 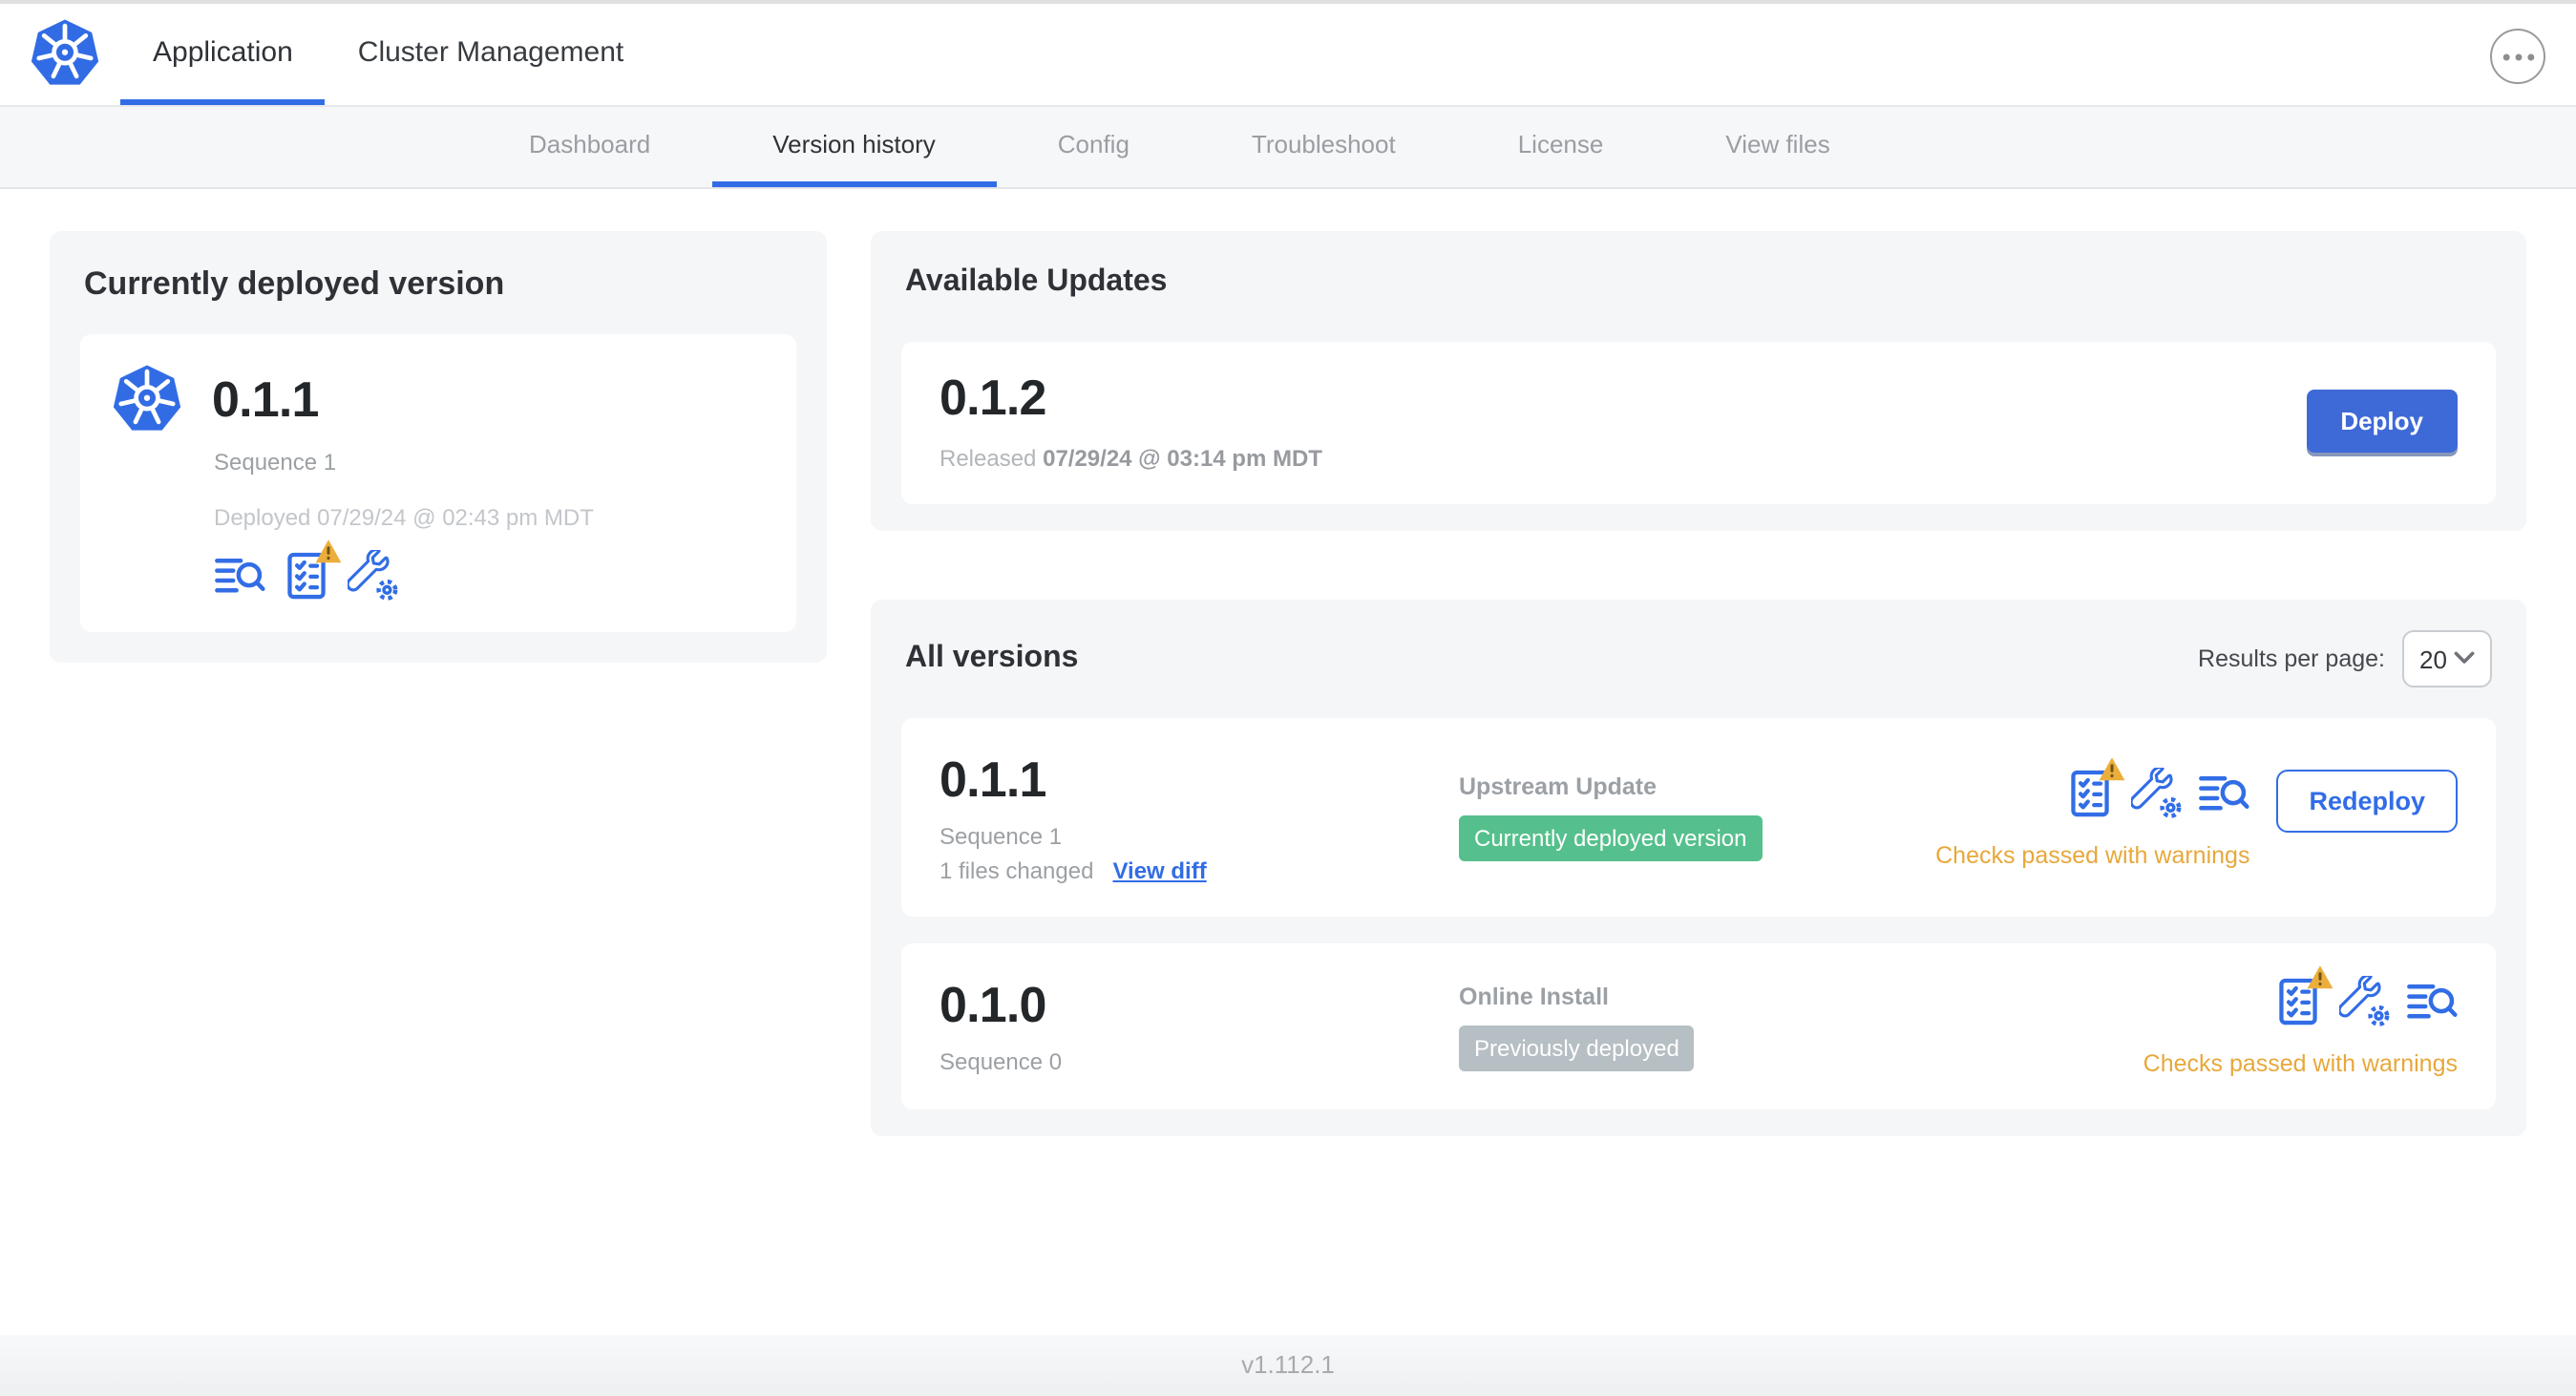 What do you see at coordinates (1017, 870) in the screenshot?
I see `files-changed-text: 1 files changed` at bounding box center [1017, 870].